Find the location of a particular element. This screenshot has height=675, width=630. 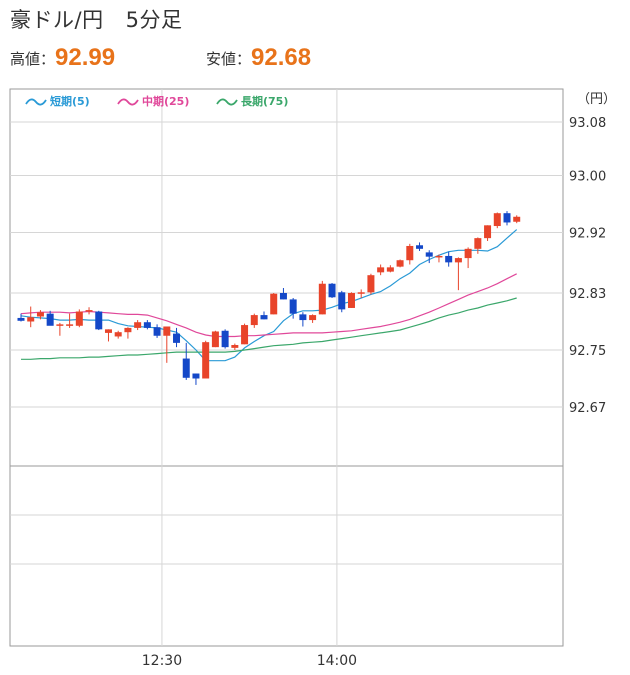

legend-label: 中期(25) is located at coordinates (165, 101).